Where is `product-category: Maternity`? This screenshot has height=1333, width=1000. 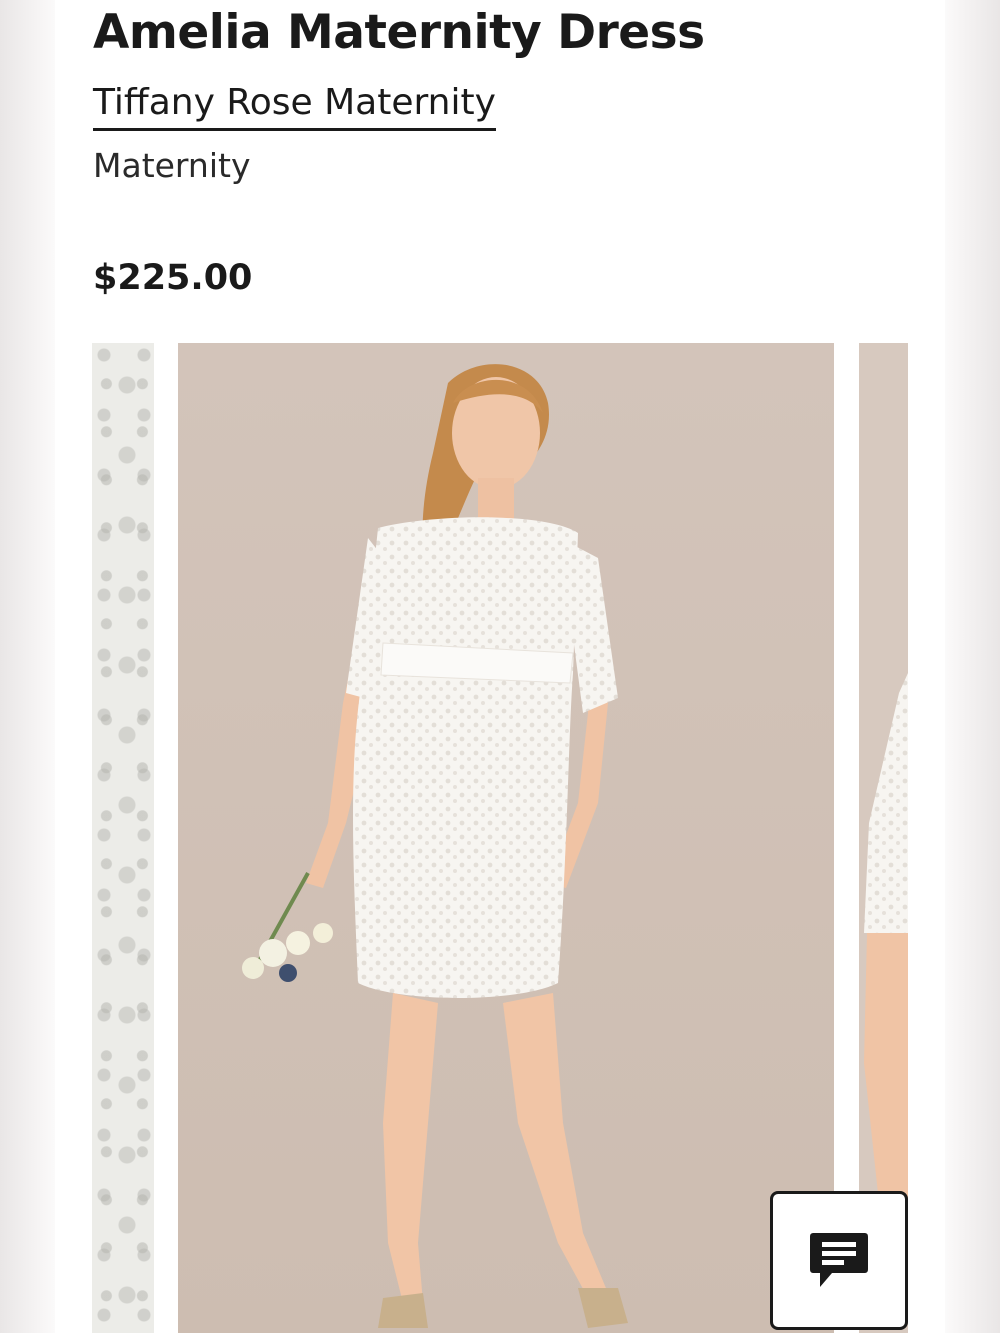 product-category: Maternity is located at coordinates (172, 165).